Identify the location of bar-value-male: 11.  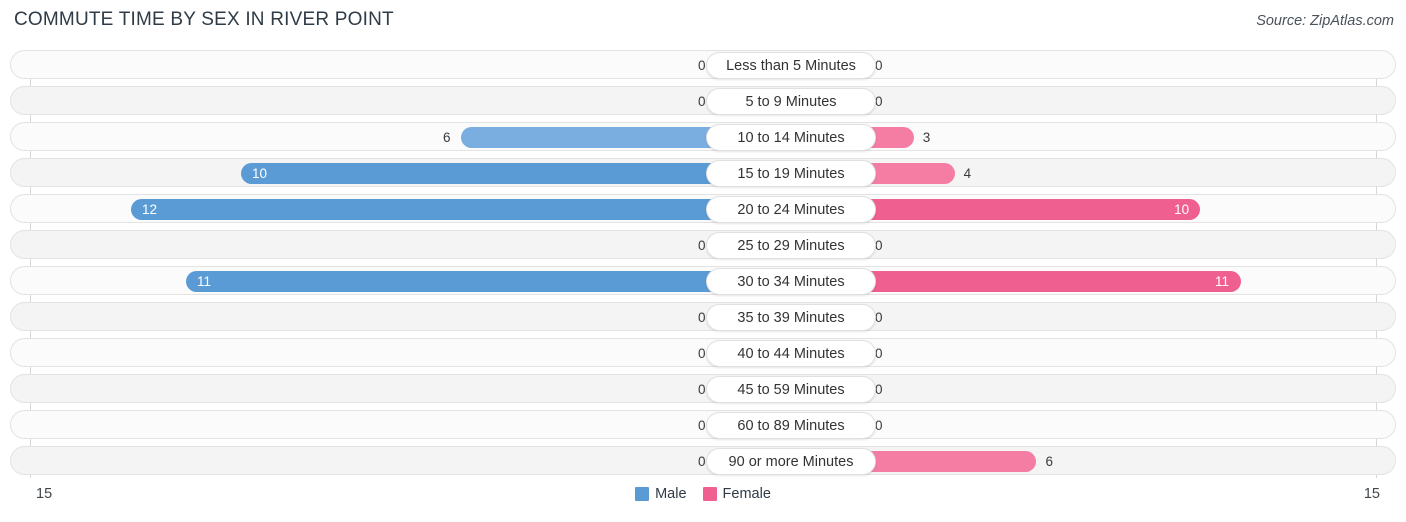
(204, 281).